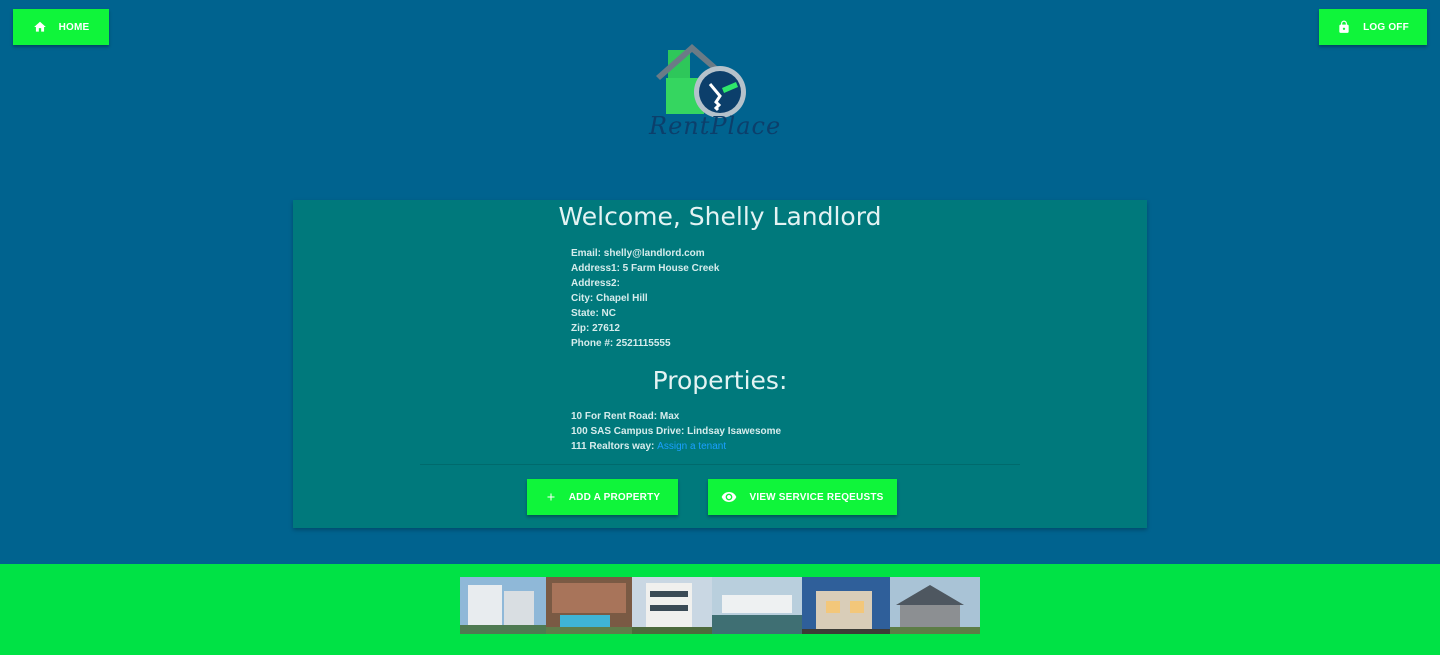 This screenshot has height=655, width=1440. Describe the element at coordinates (720, 605) in the screenshot. I see `buildings-photo-strip` at that location.